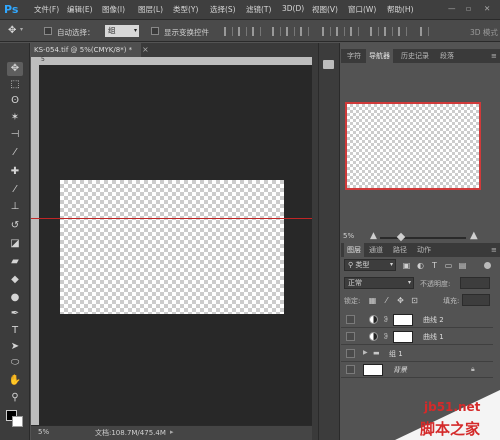 Image resolution: width=500 pixels, height=440 pixels. Describe the element at coordinates (15, 226) in the screenshot. I see `history-brush-tool-icon: ↺` at that location.